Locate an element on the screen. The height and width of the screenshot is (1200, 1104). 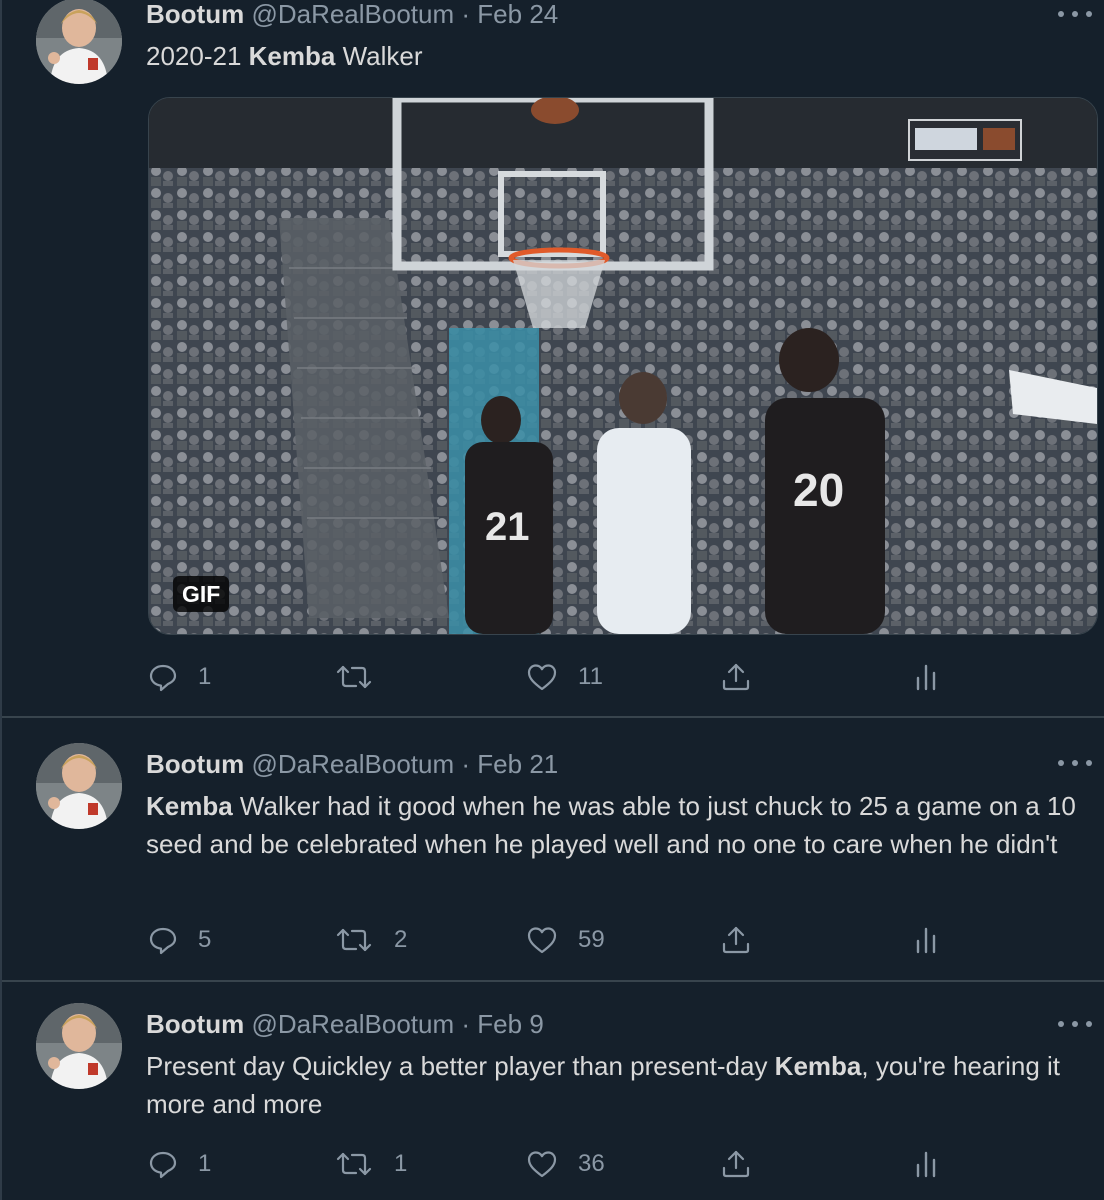
retweet-button: 2 is located at coordinates (370, 940).